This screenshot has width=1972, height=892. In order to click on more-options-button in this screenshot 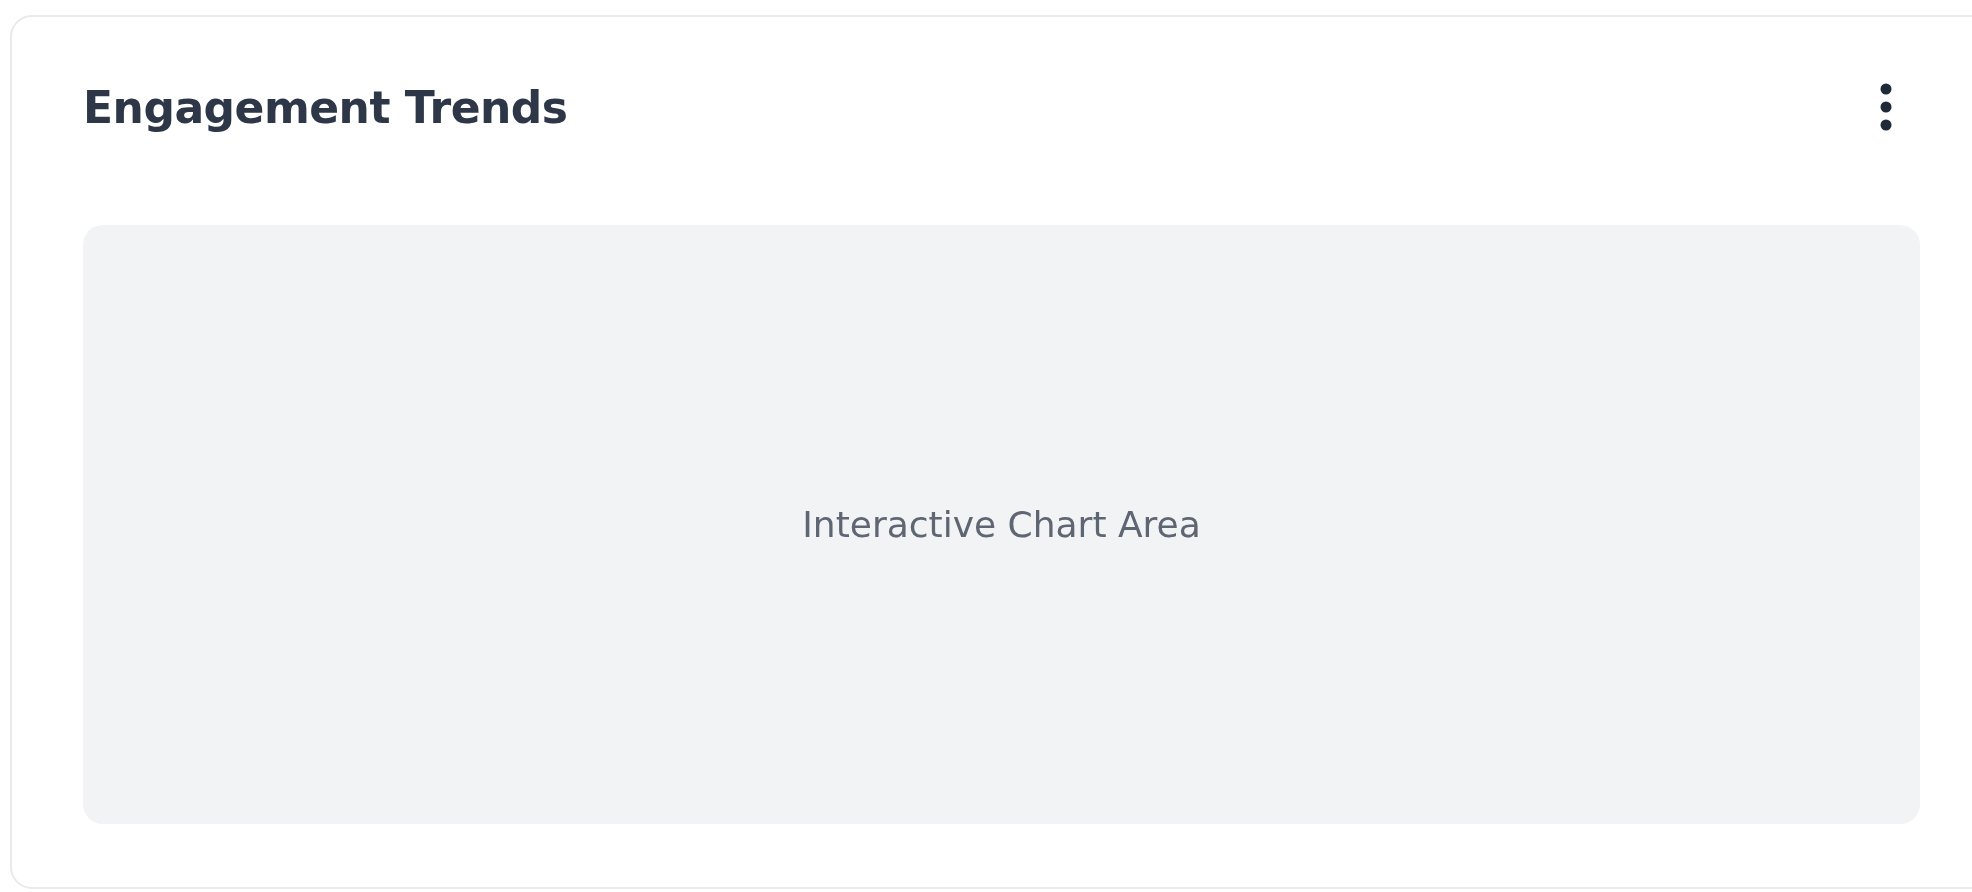, I will do `click(1886, 107)`.